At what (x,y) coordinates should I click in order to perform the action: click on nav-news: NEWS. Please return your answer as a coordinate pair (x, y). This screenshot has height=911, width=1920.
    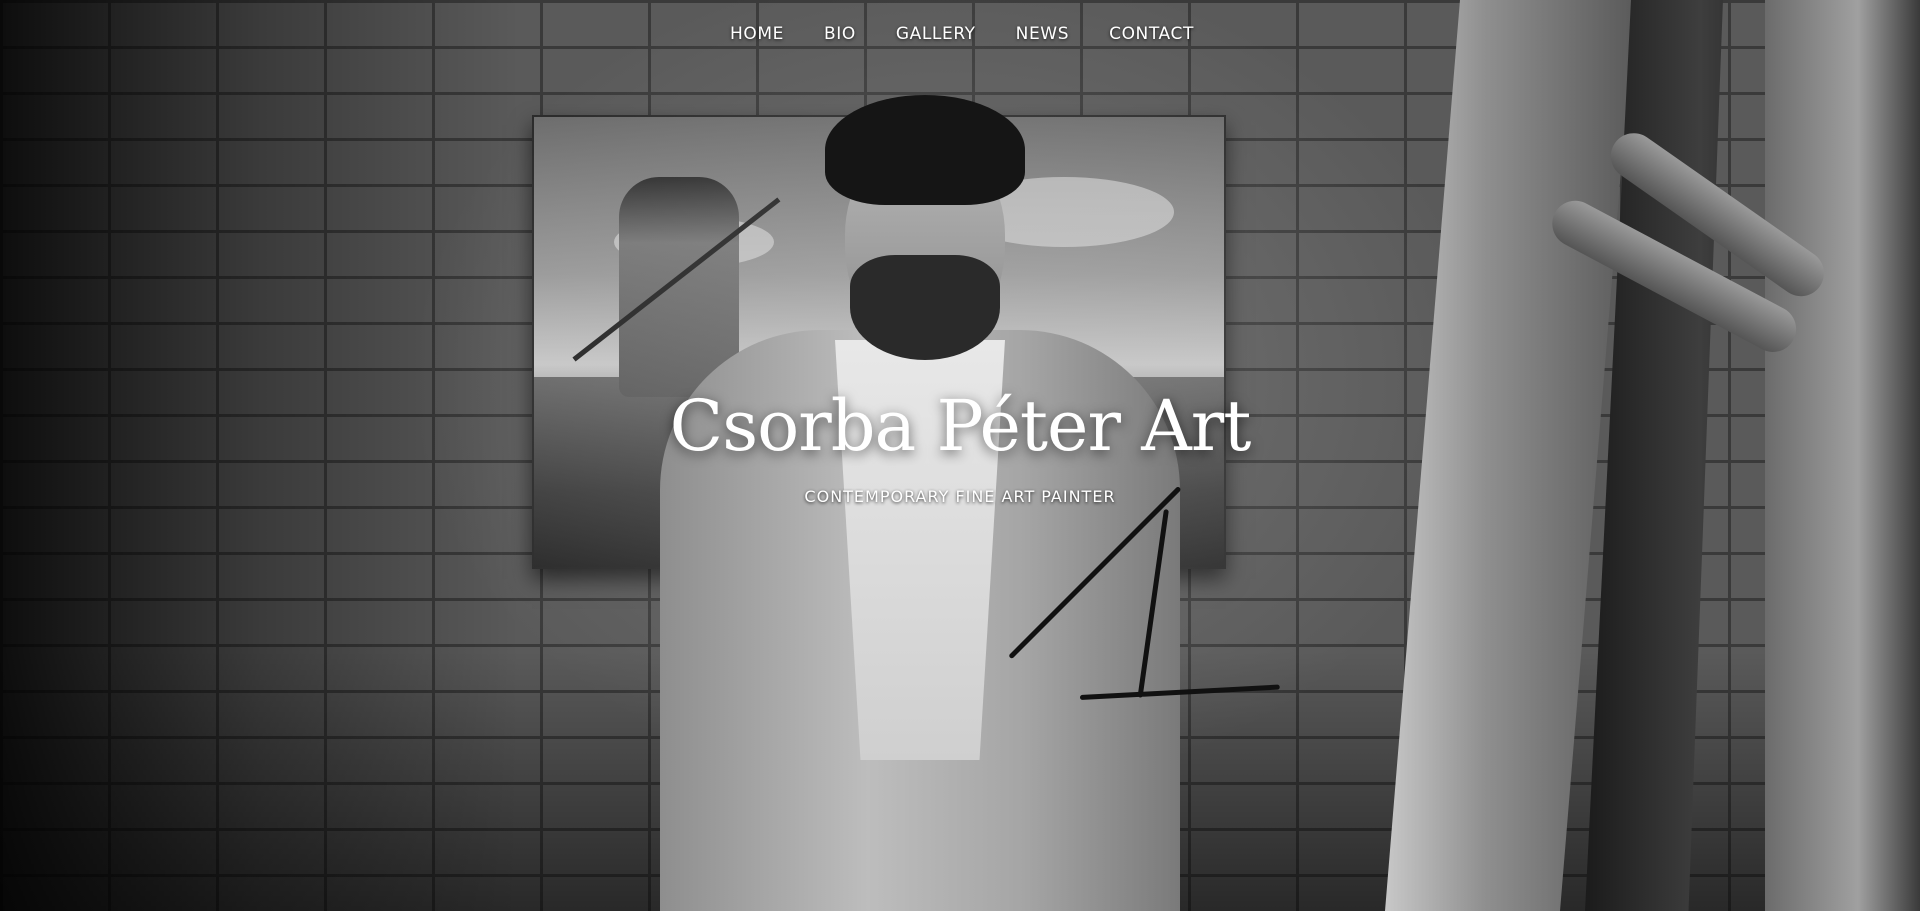
    Looking at the image, I should click on (1042, 34).